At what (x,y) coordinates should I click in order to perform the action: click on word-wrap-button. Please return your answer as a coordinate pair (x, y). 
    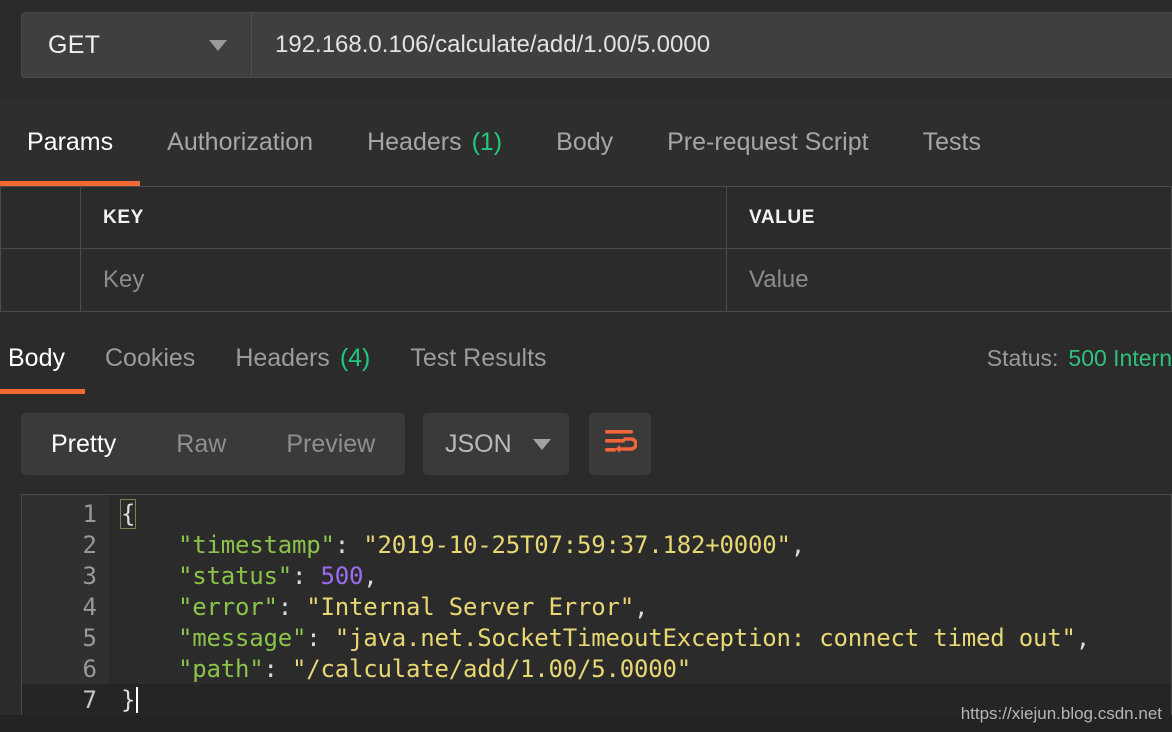
    Looking at the image, I should click on (620, 444).